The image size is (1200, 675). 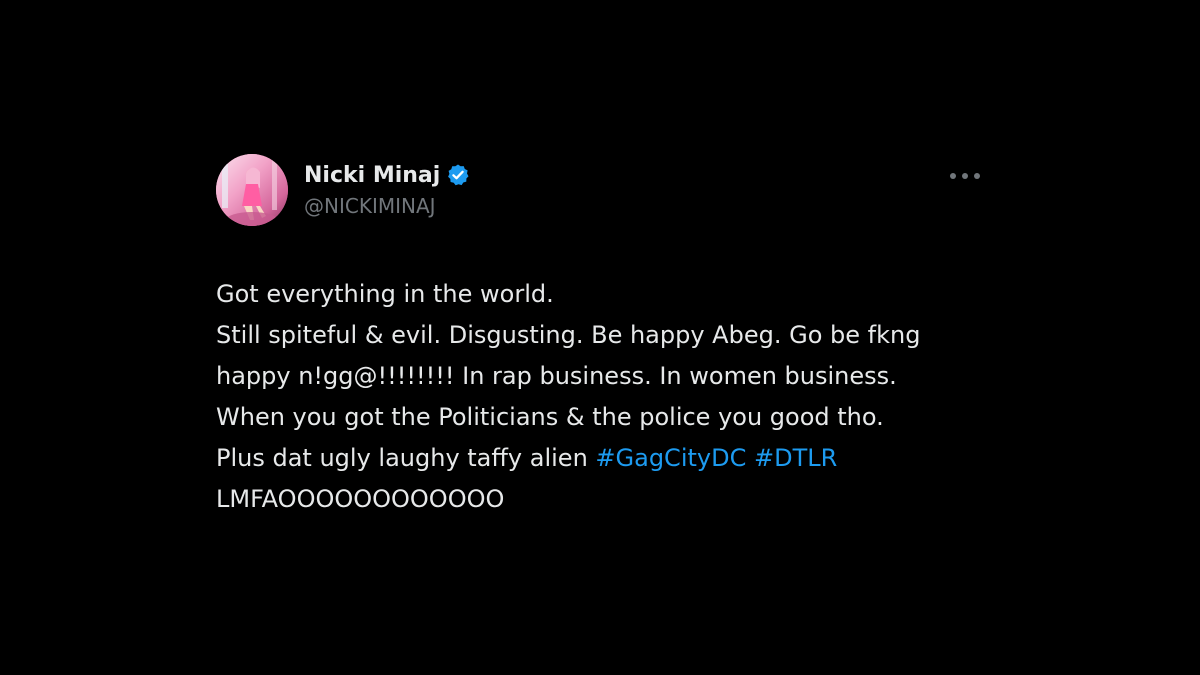 What do you see at coordinates (458, 175) in the screenshot?
I see `verified-badge-icon` at bounding box center [458, 175].